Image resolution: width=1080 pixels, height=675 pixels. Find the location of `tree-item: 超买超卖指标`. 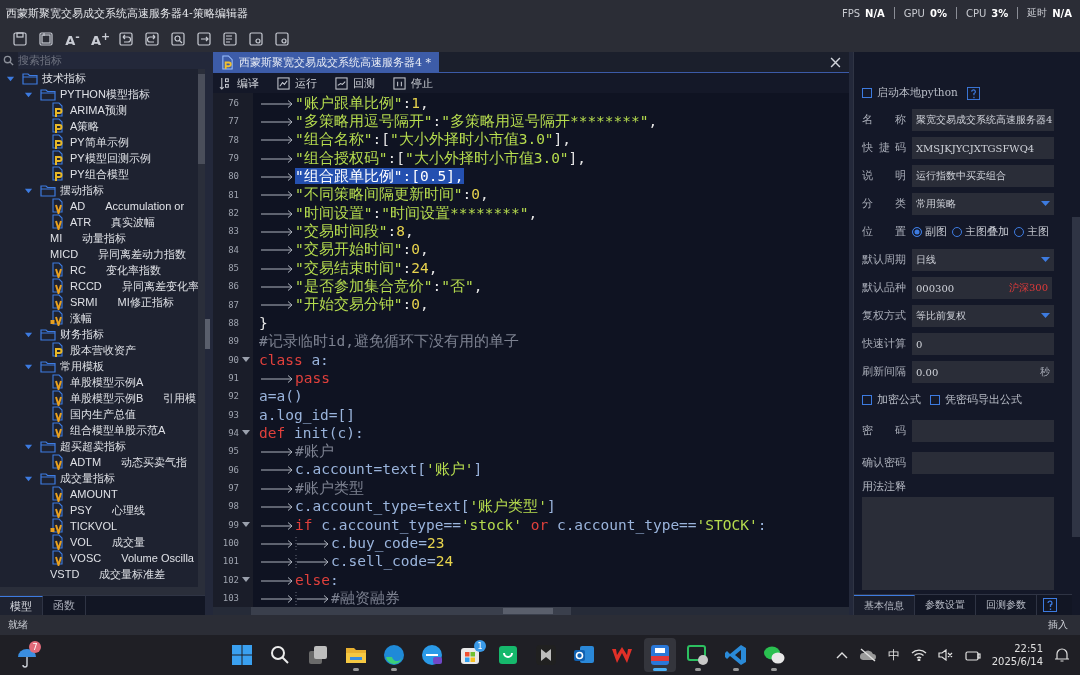

tree-item: 超买超卖指标 is located at coordinates (93, 446).